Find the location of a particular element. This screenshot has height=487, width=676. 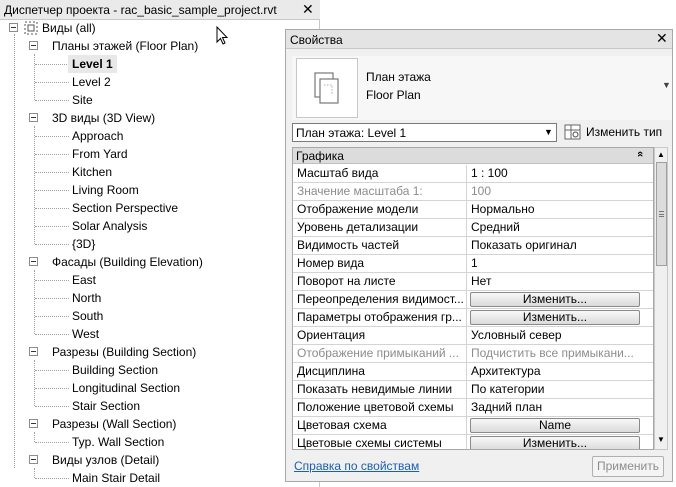

tree-root-views: Виды (all) is located at coordinates (69, 28).